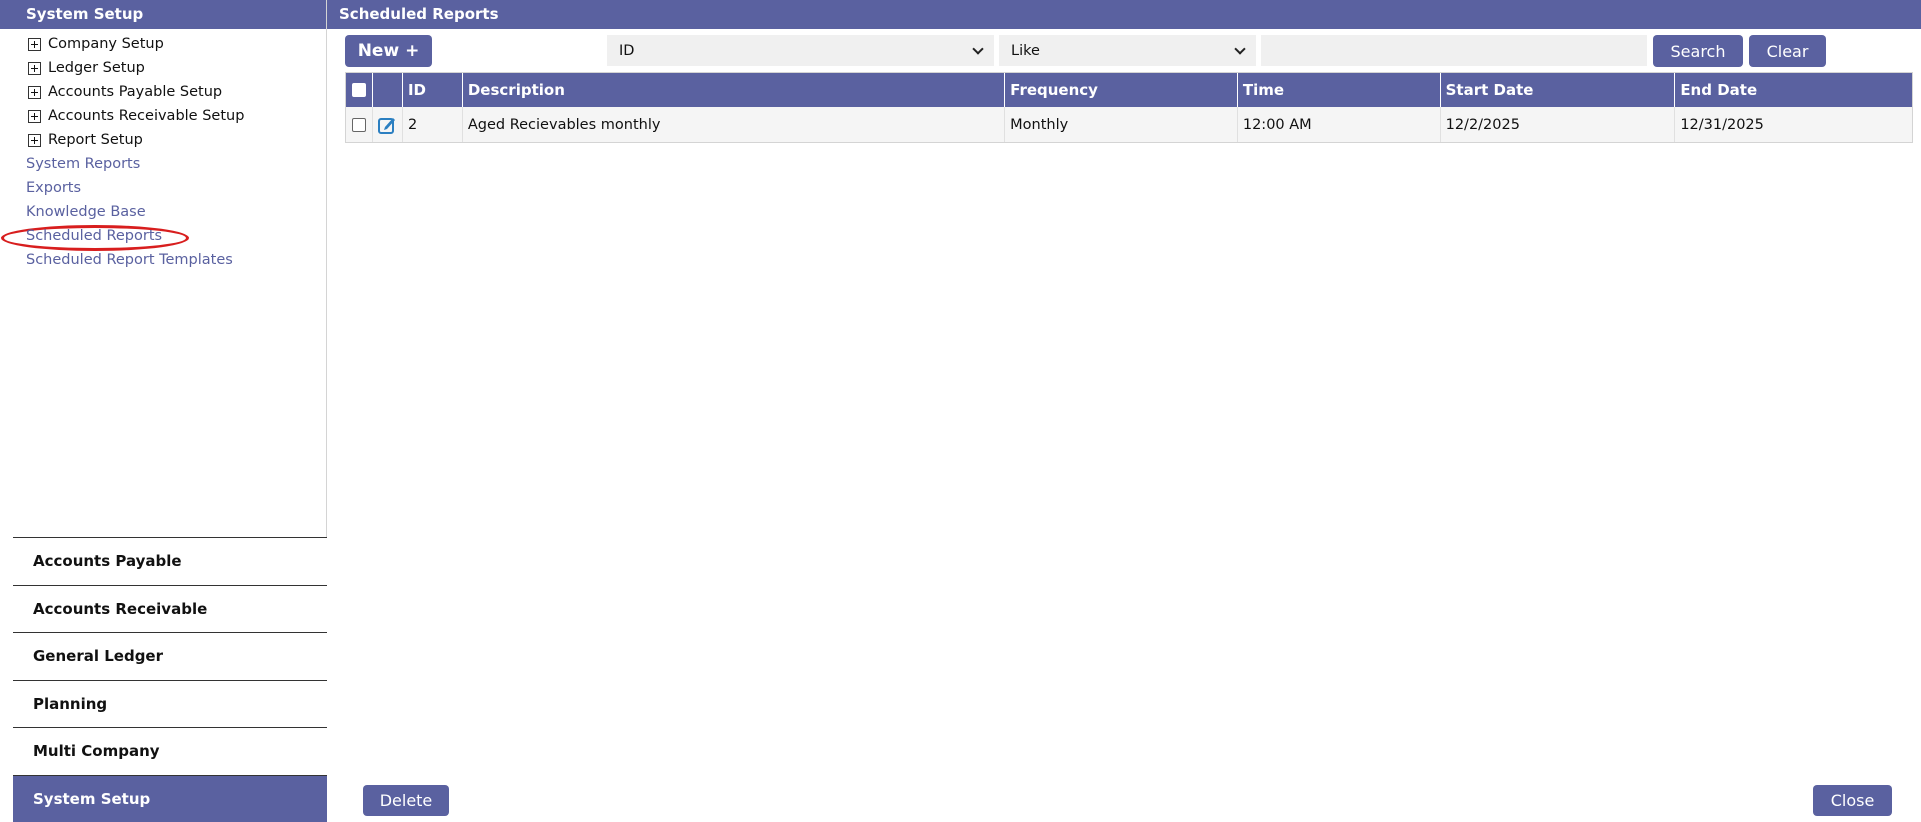 This screenshot has width=1921, height=822. Describe the element at coordinates (1124, 14) in the screenshot. I see `page-title: Scheduled Reports` at that location.